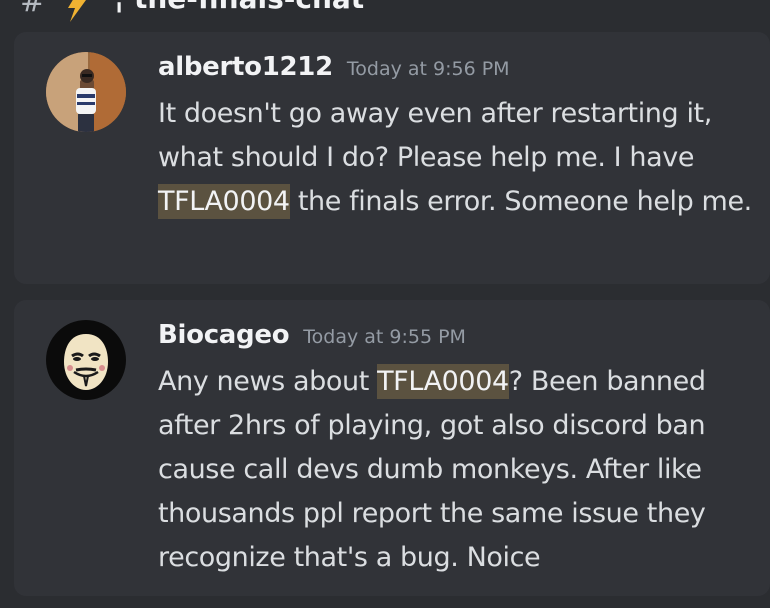 This screenshot has width=770, height=608. I want to click on username: alberto1212, so click(245, 67).